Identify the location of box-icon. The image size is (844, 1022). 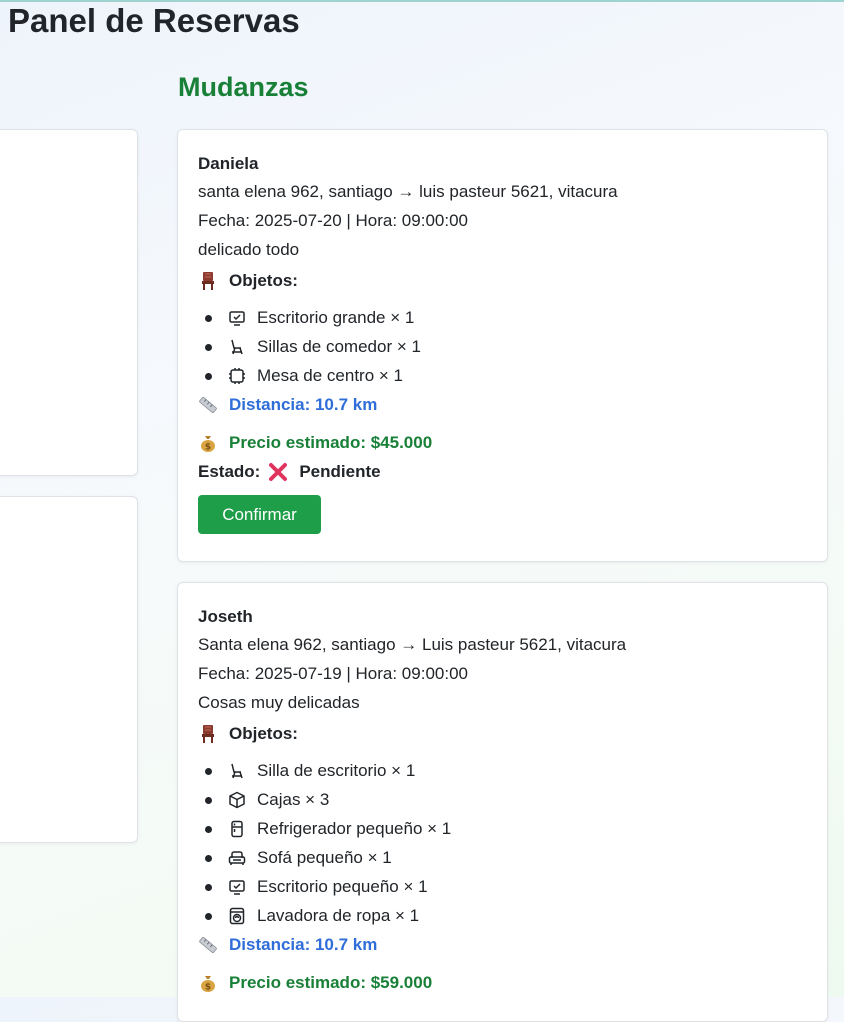
(237, 800).